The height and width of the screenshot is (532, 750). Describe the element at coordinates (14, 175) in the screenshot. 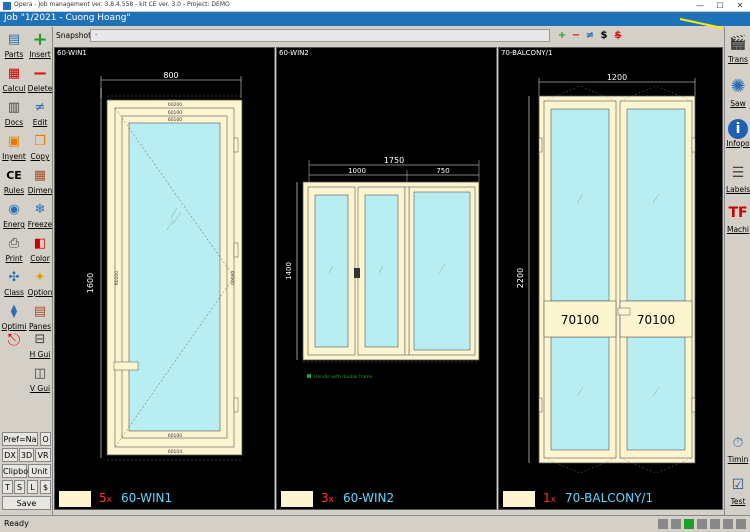

I see `ce-mark-icon: CE` at that location.